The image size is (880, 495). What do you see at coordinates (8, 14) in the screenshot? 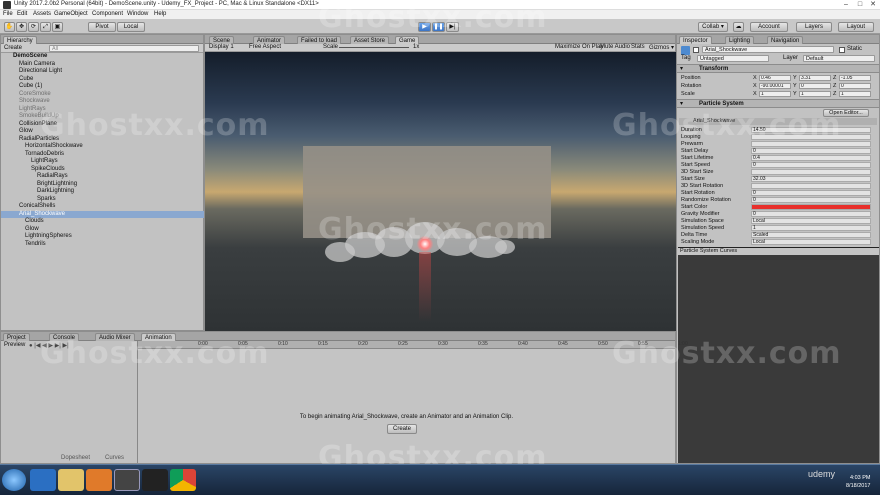
I see `menu-file: File` at bounding box center [8, 14].